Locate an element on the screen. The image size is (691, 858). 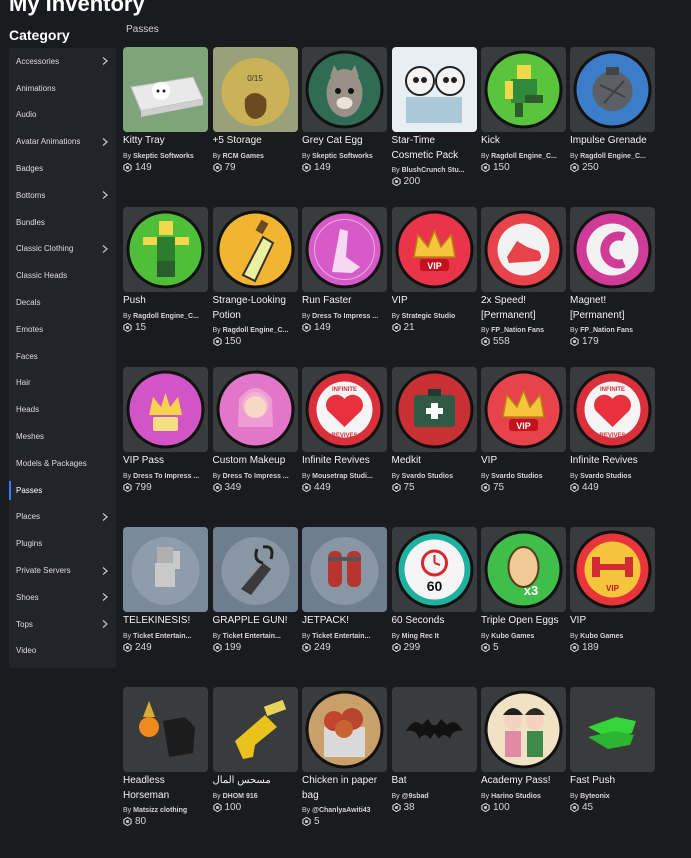
pass-name: Impulse Grenade is located at coordinates (612, 141).